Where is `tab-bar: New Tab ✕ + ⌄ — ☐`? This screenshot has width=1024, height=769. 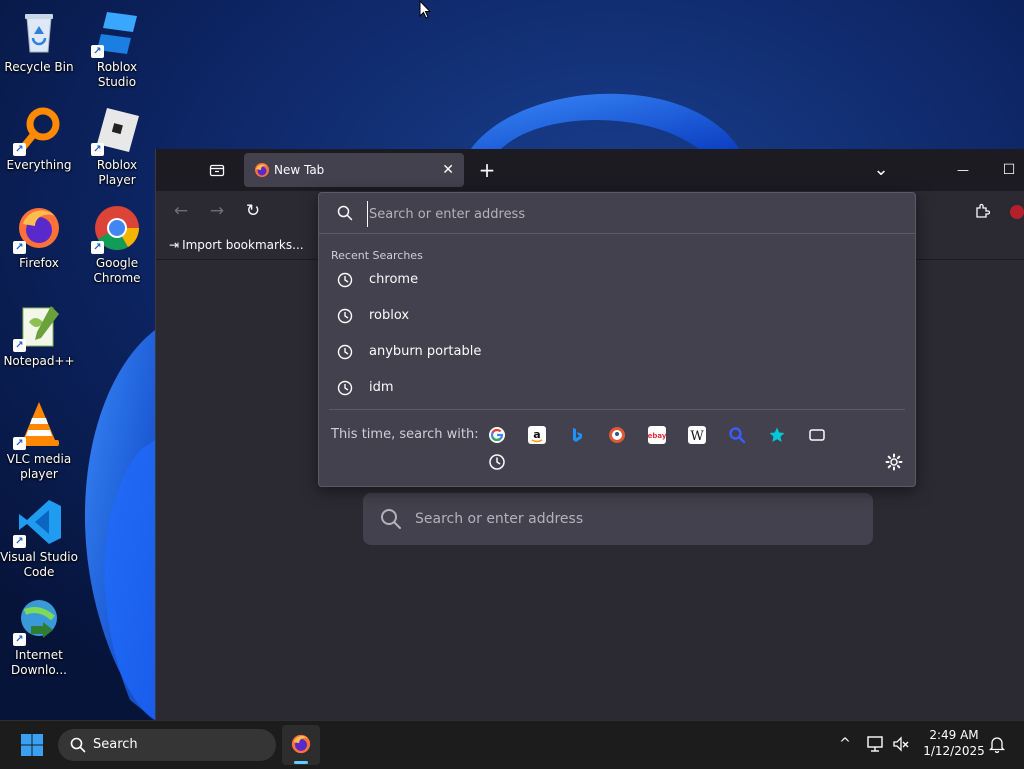 tab-bar: New Tab ✕ + ⌄ — ☐ is located at coordinates (590, 170).